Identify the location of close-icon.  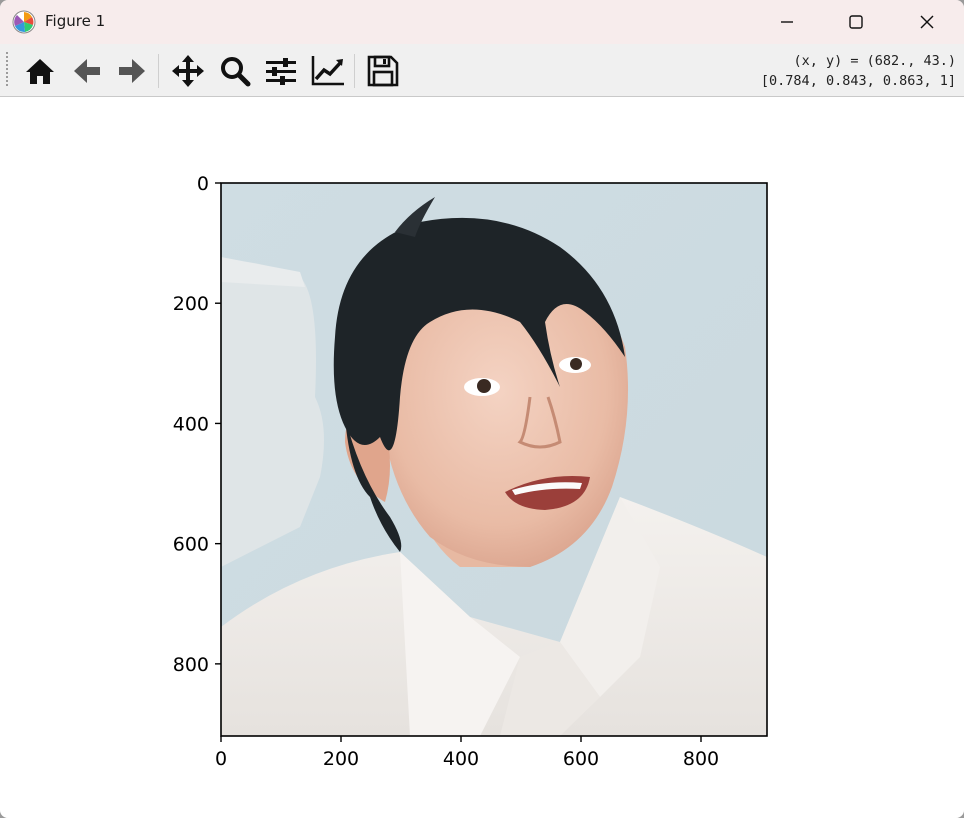
(927, 22).